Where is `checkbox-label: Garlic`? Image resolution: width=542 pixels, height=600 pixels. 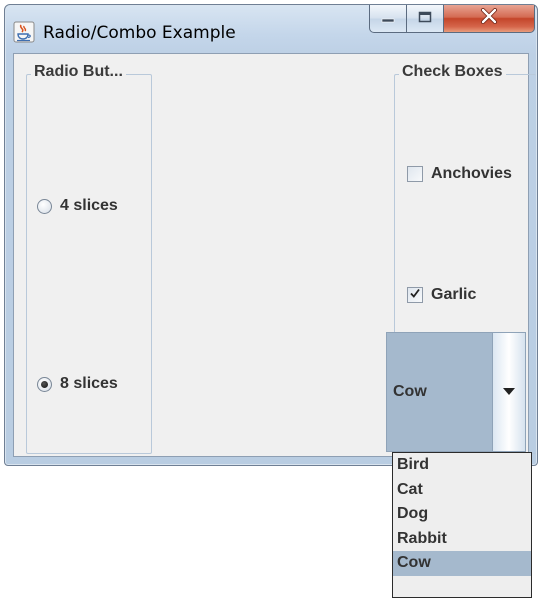
checkbox-label: Garlic is located at coordinates (454, 294).